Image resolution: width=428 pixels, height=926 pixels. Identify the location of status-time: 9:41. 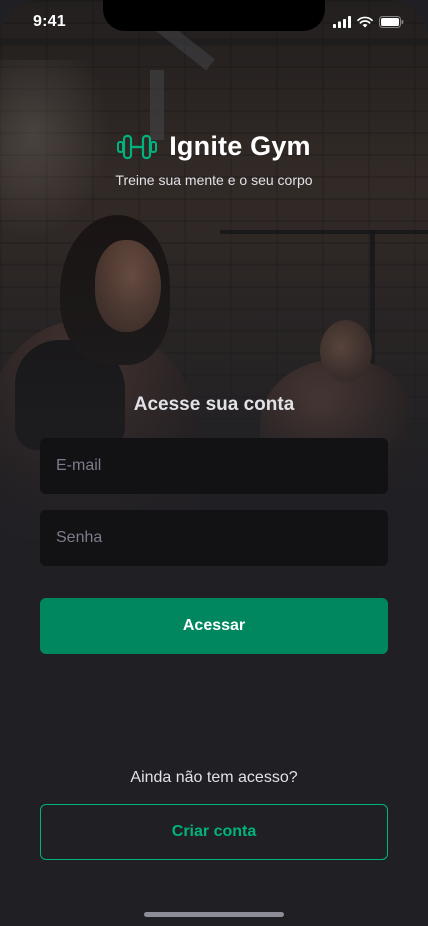
(49, 21).